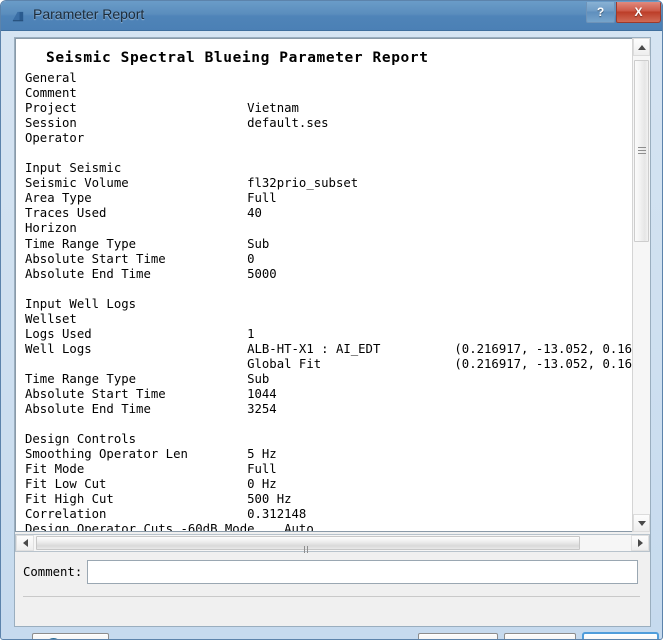 The width and height of the screenshot is (663, 640). Describe the element at coordinates (70, 636) in the screenshot. I see `help-button: ? Help` at that location.